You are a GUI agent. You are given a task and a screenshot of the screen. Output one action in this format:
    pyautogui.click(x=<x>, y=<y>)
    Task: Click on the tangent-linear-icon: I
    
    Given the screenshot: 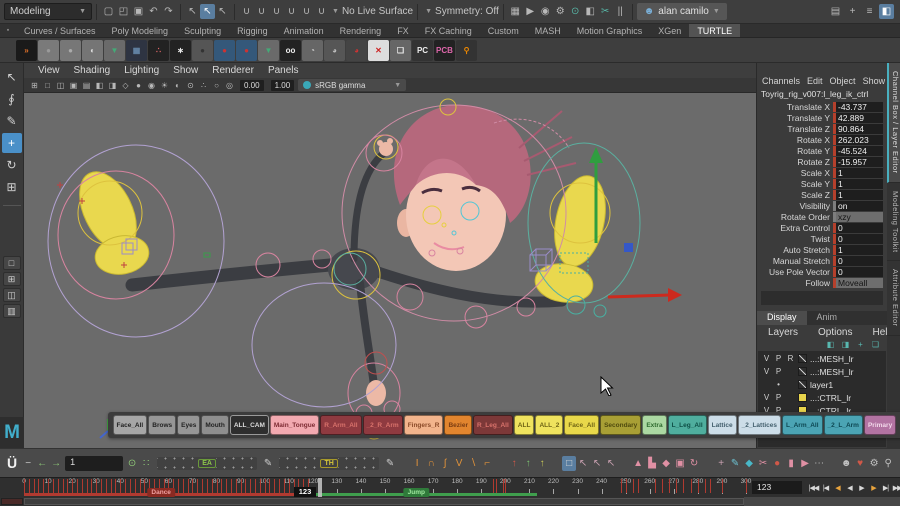 What is the action you would take?
    pyautogui.click(x=417, y=463)
    